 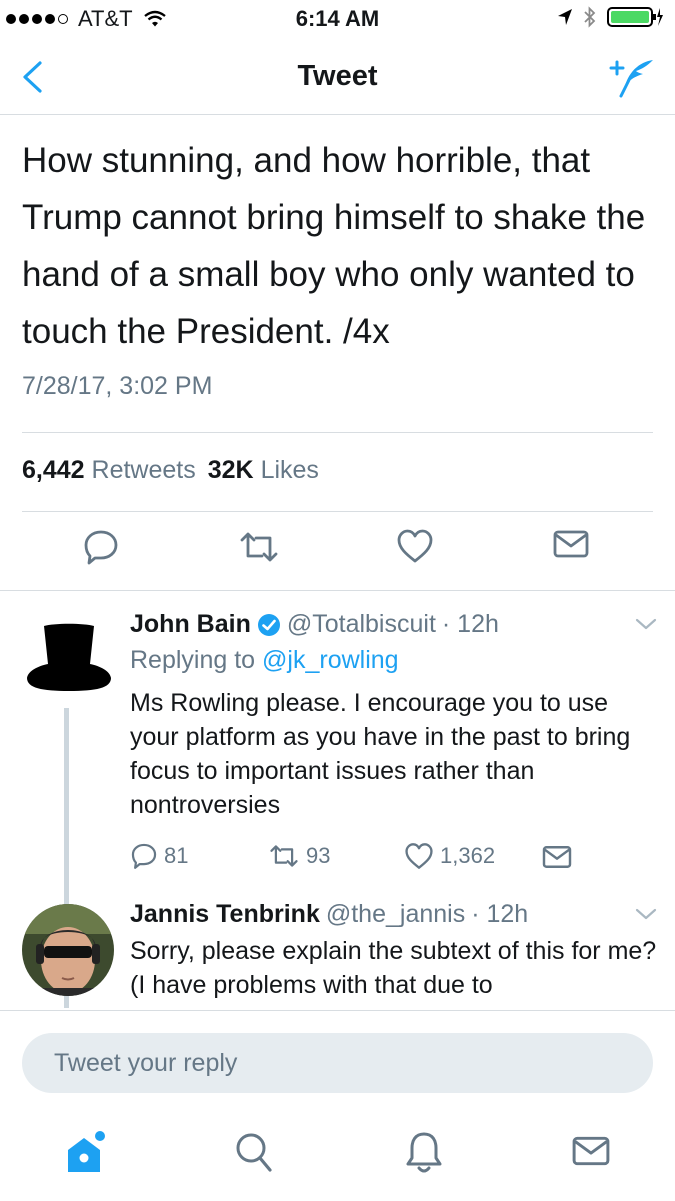 I want to click on reply-author-handle: @the_jannis, so click(x=395, y=914).